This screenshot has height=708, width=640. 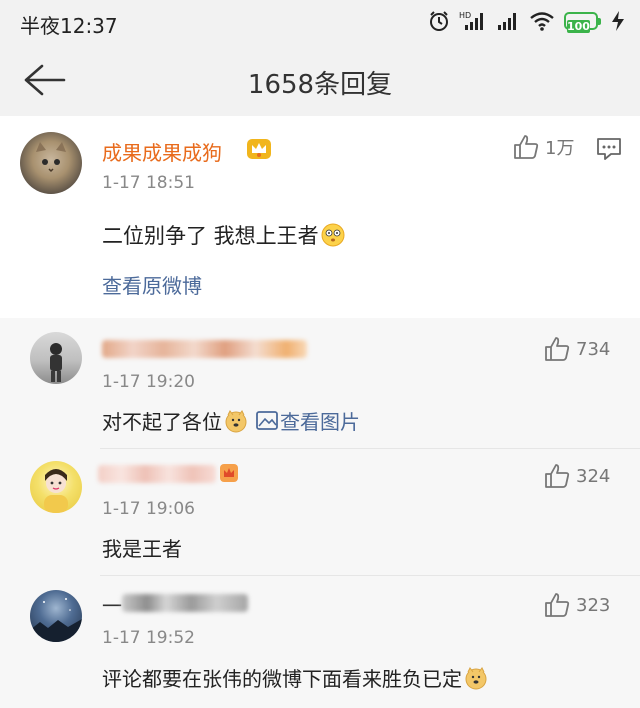 I want to click on comment-text: 对不起了各位 查看图片, so click(x=231, y=420).